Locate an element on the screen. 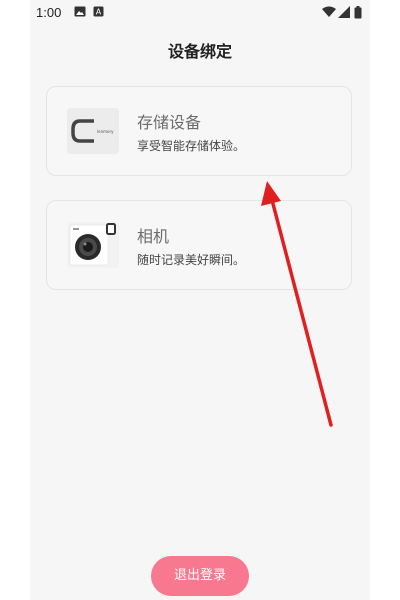 The image size is (400, 600). device-card-subtitle: 享受智能存储体验。 is located at coordinates (191, 146).